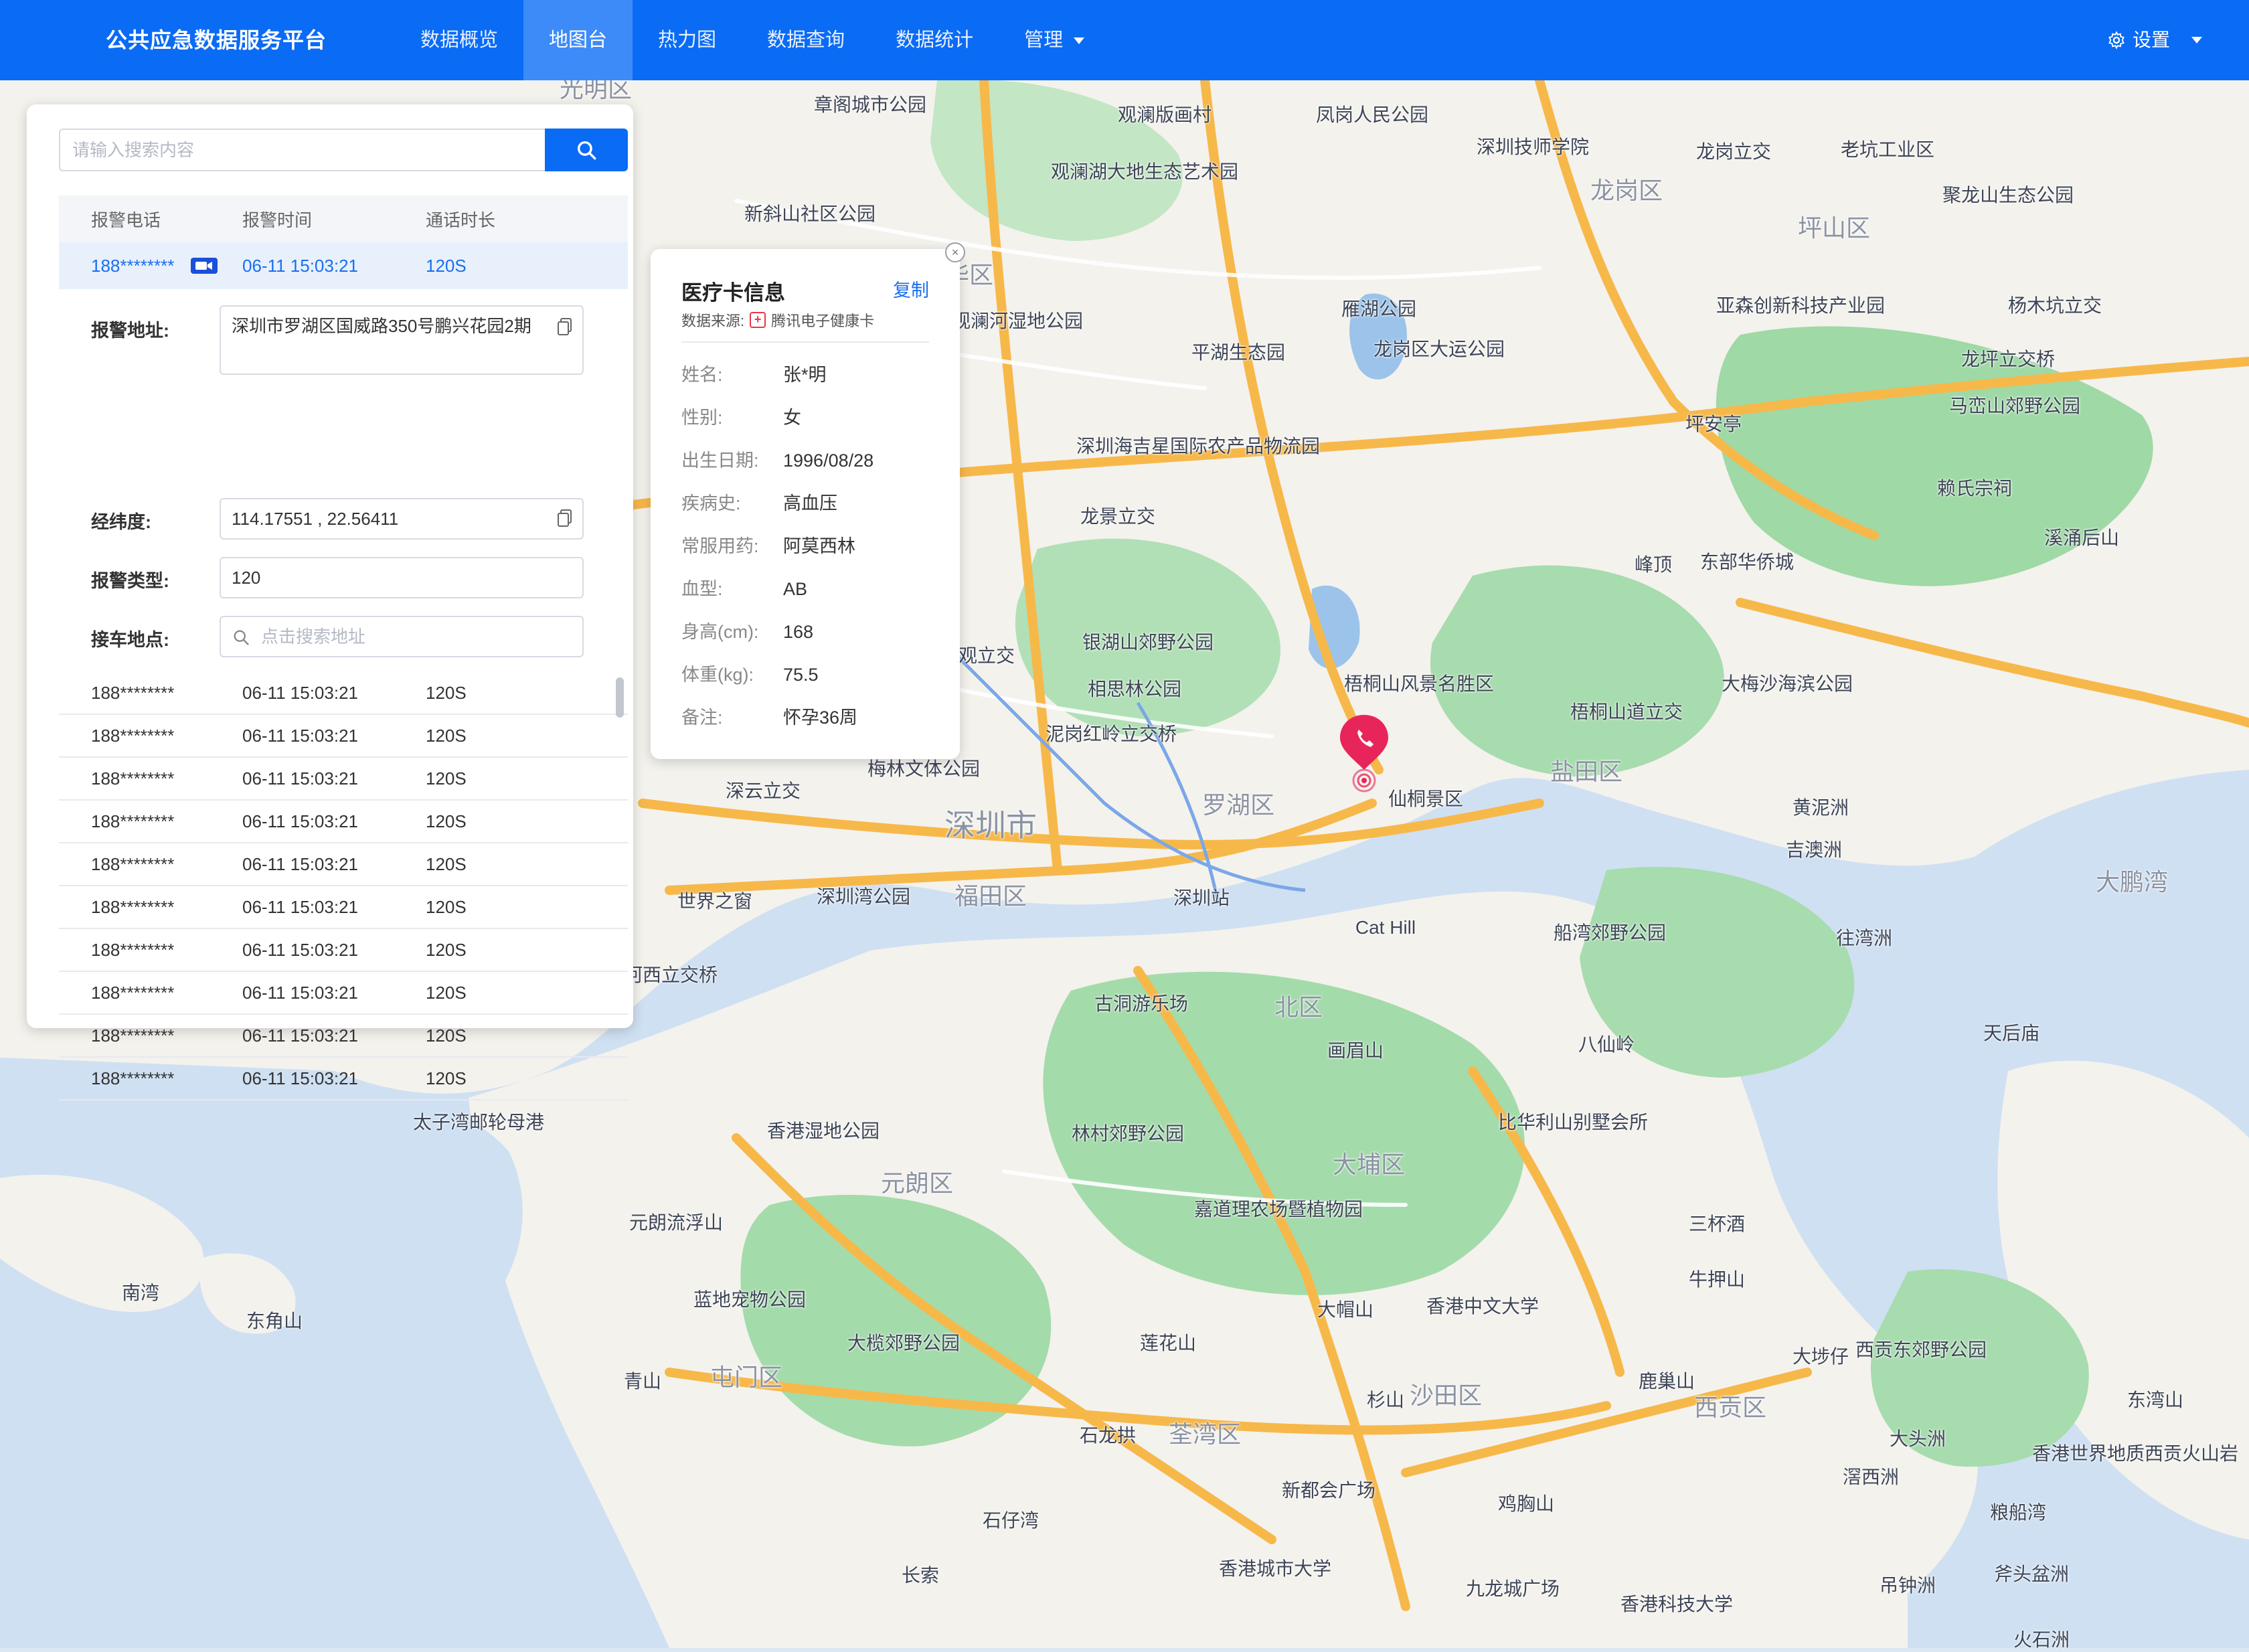  I want to click on map-label: 粮船湾, so click(2018, 1513).